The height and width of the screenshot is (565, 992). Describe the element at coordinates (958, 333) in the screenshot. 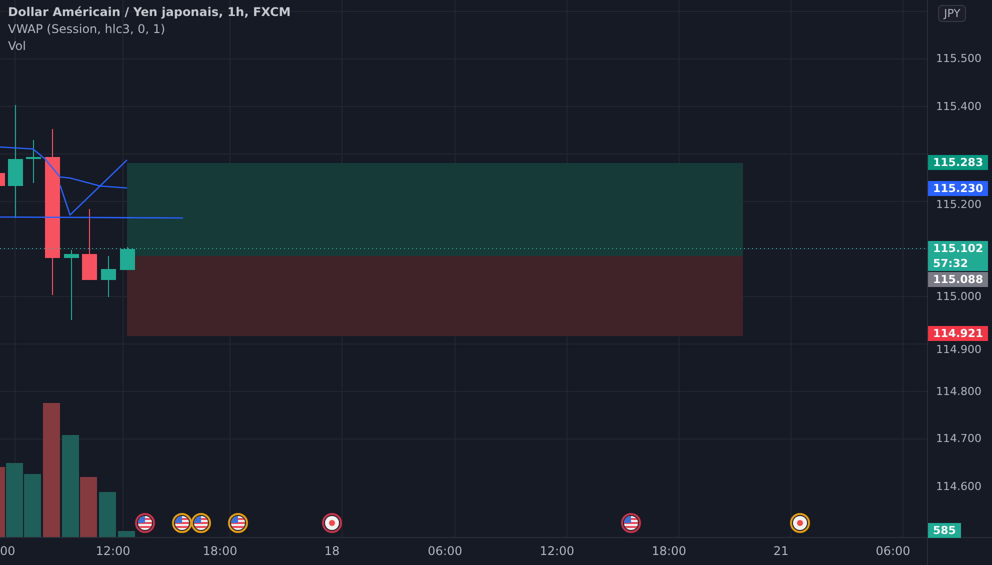

I see `price-tag: 114.921` at that location.